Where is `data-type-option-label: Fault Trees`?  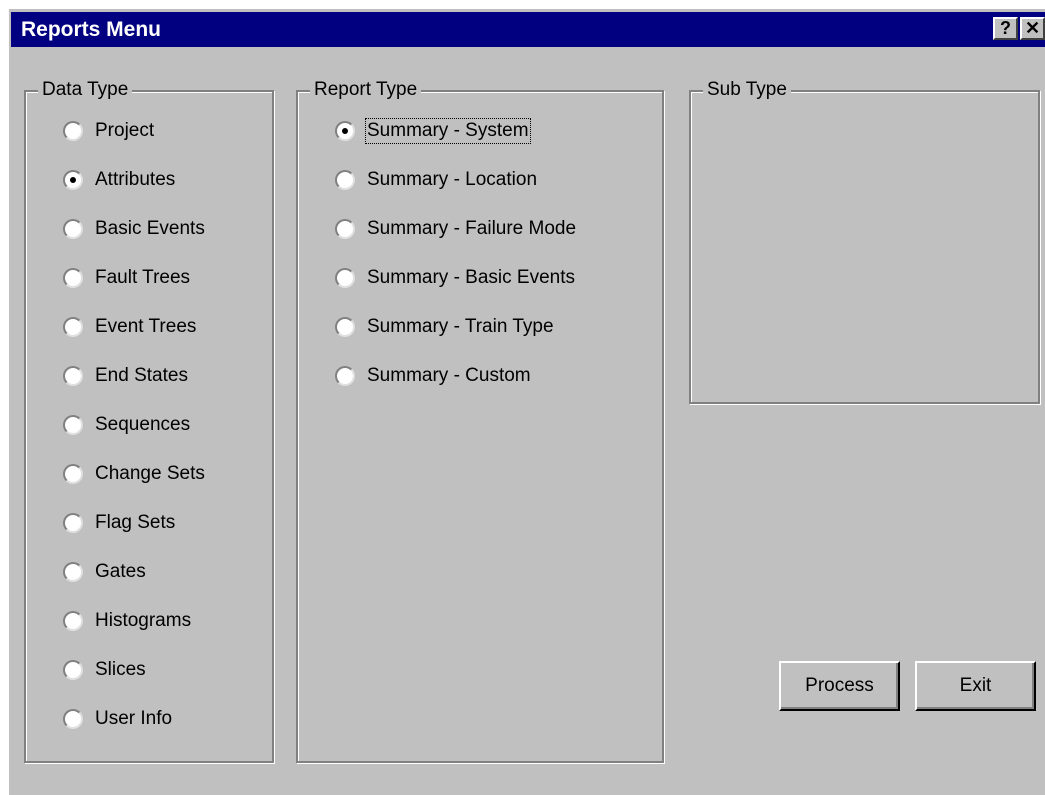 data-type-option-label: Fault Trees is located at coordinates (143, 277).